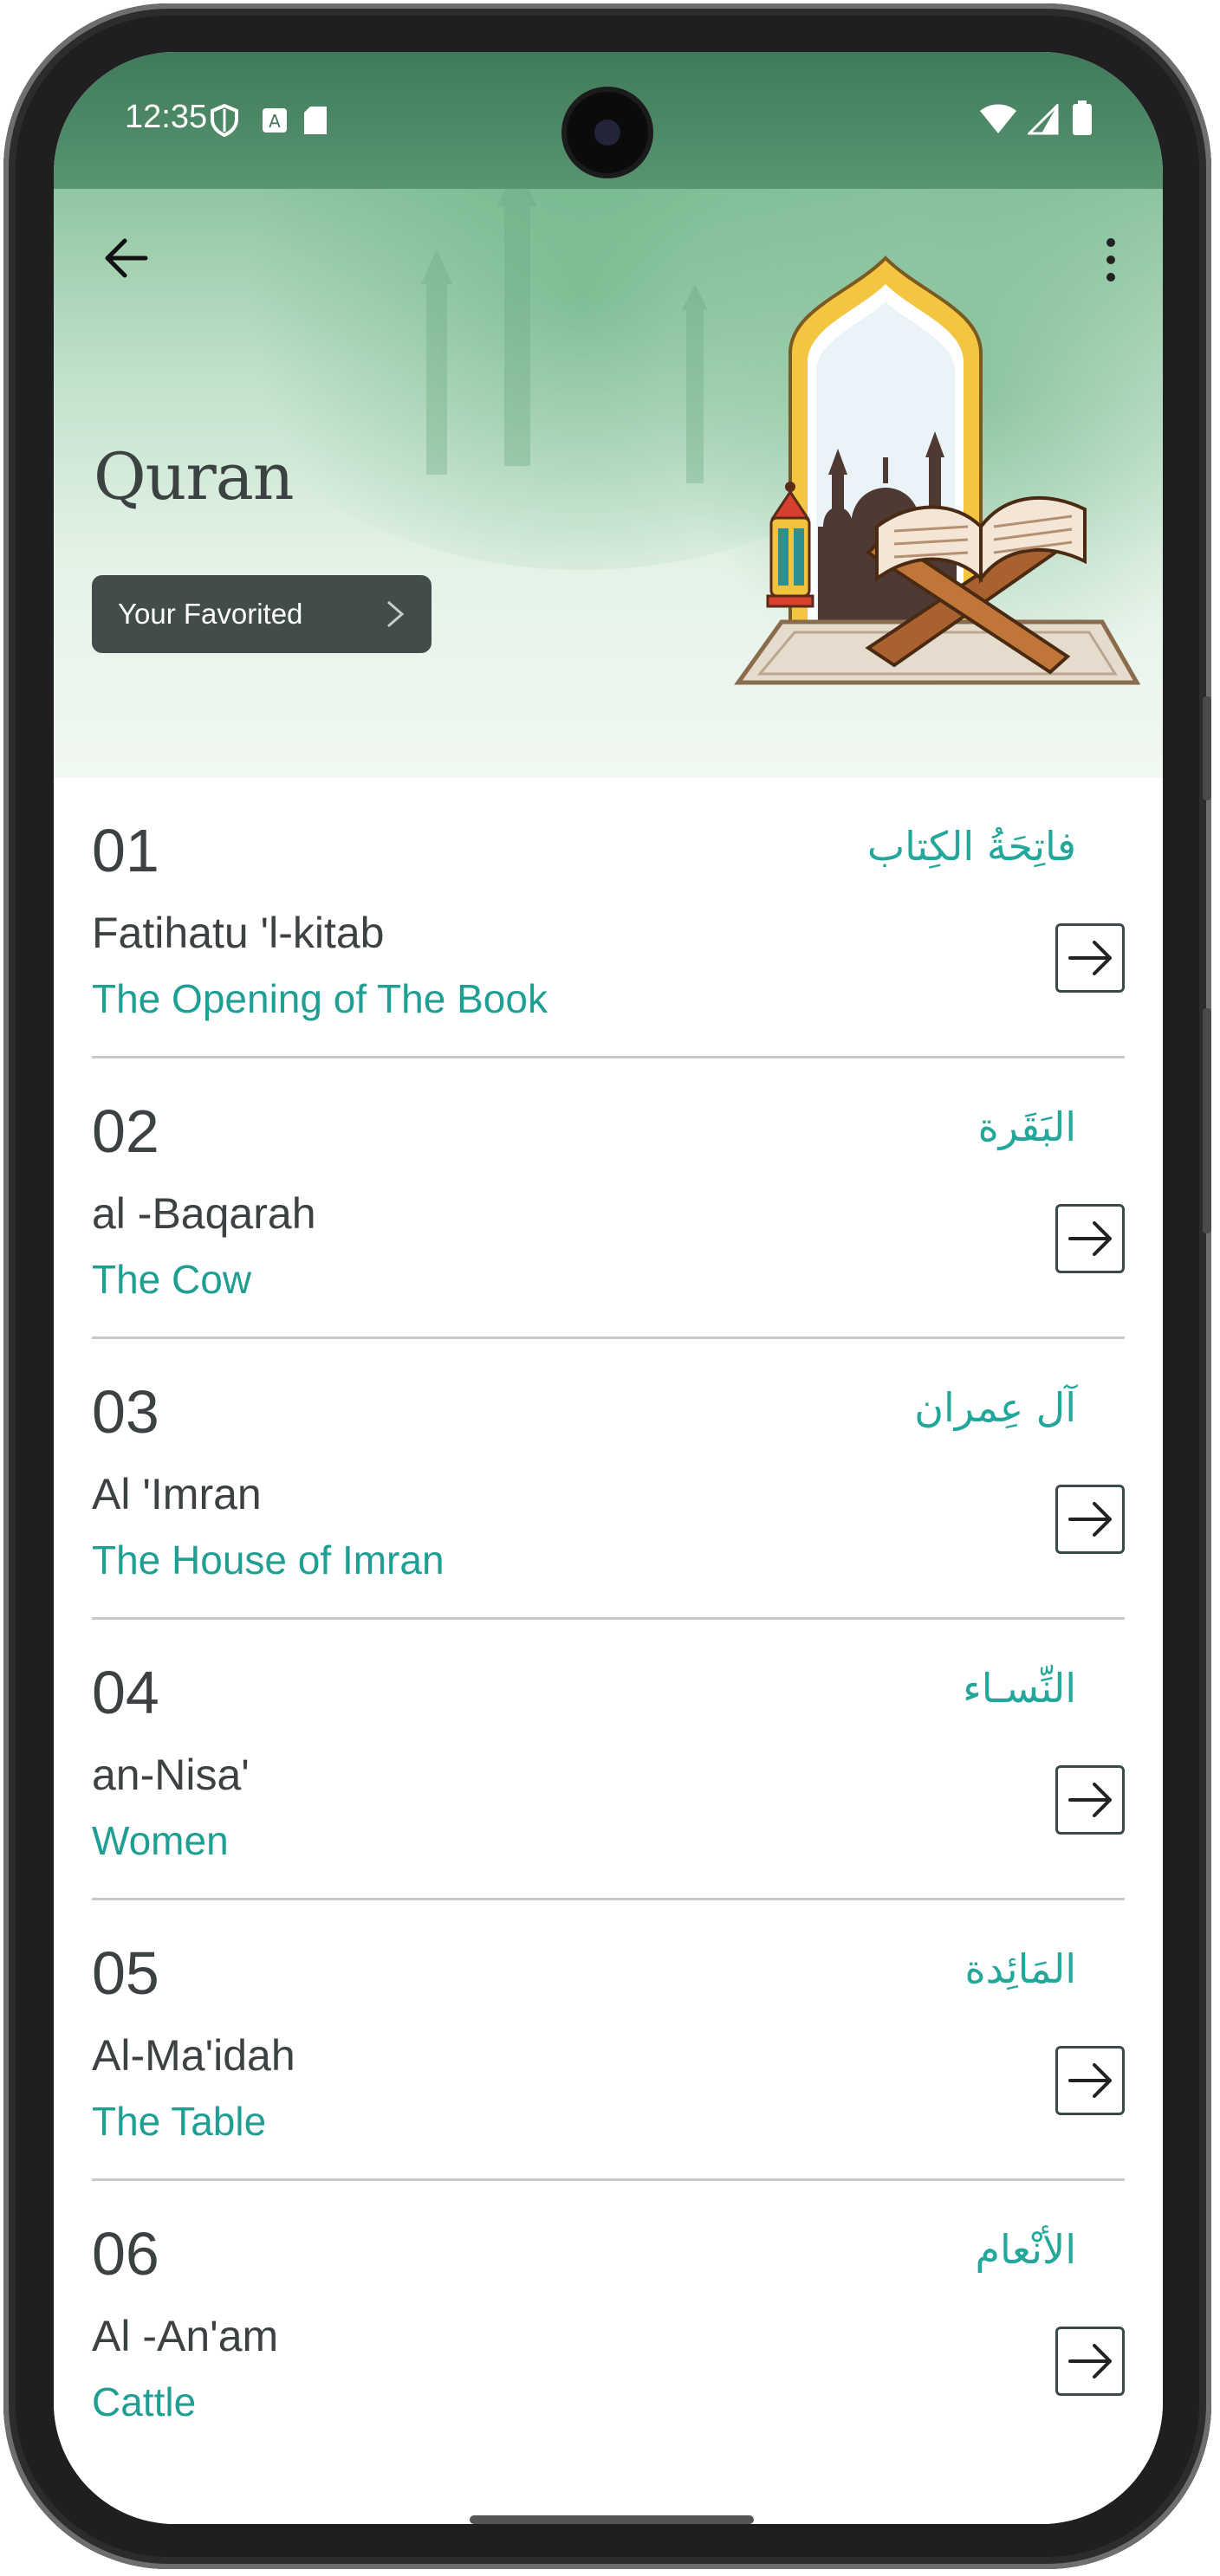 Image resolution: width=1220 pixels, height=2576 pixels. I want to click on surah-translation: The Table, so click(179, 2121).